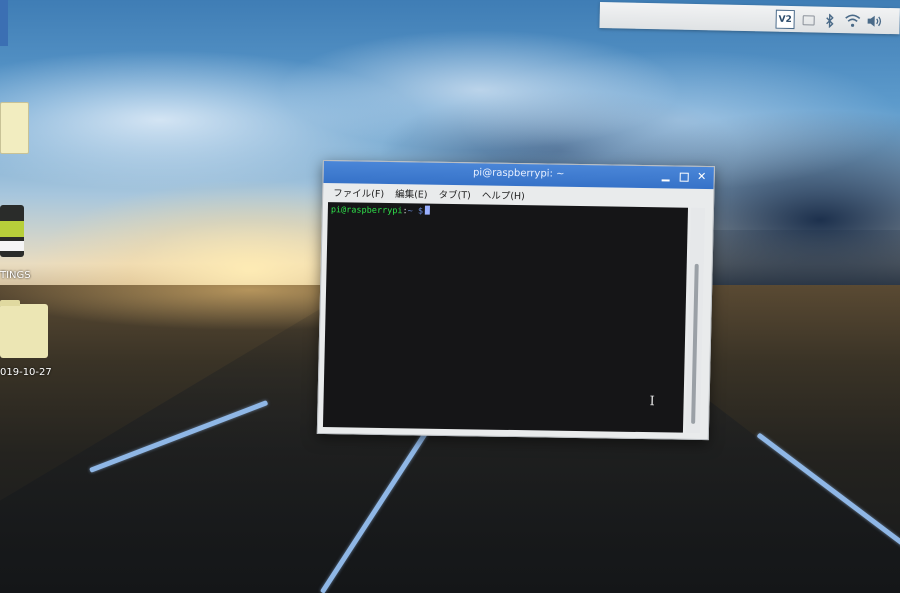 Image resolution: width=900 pixels, height=593 pixels. What do you see at coordinates (807, 19) in the screenshot?
I see `eject-icon` at bounding box center [807, 19].